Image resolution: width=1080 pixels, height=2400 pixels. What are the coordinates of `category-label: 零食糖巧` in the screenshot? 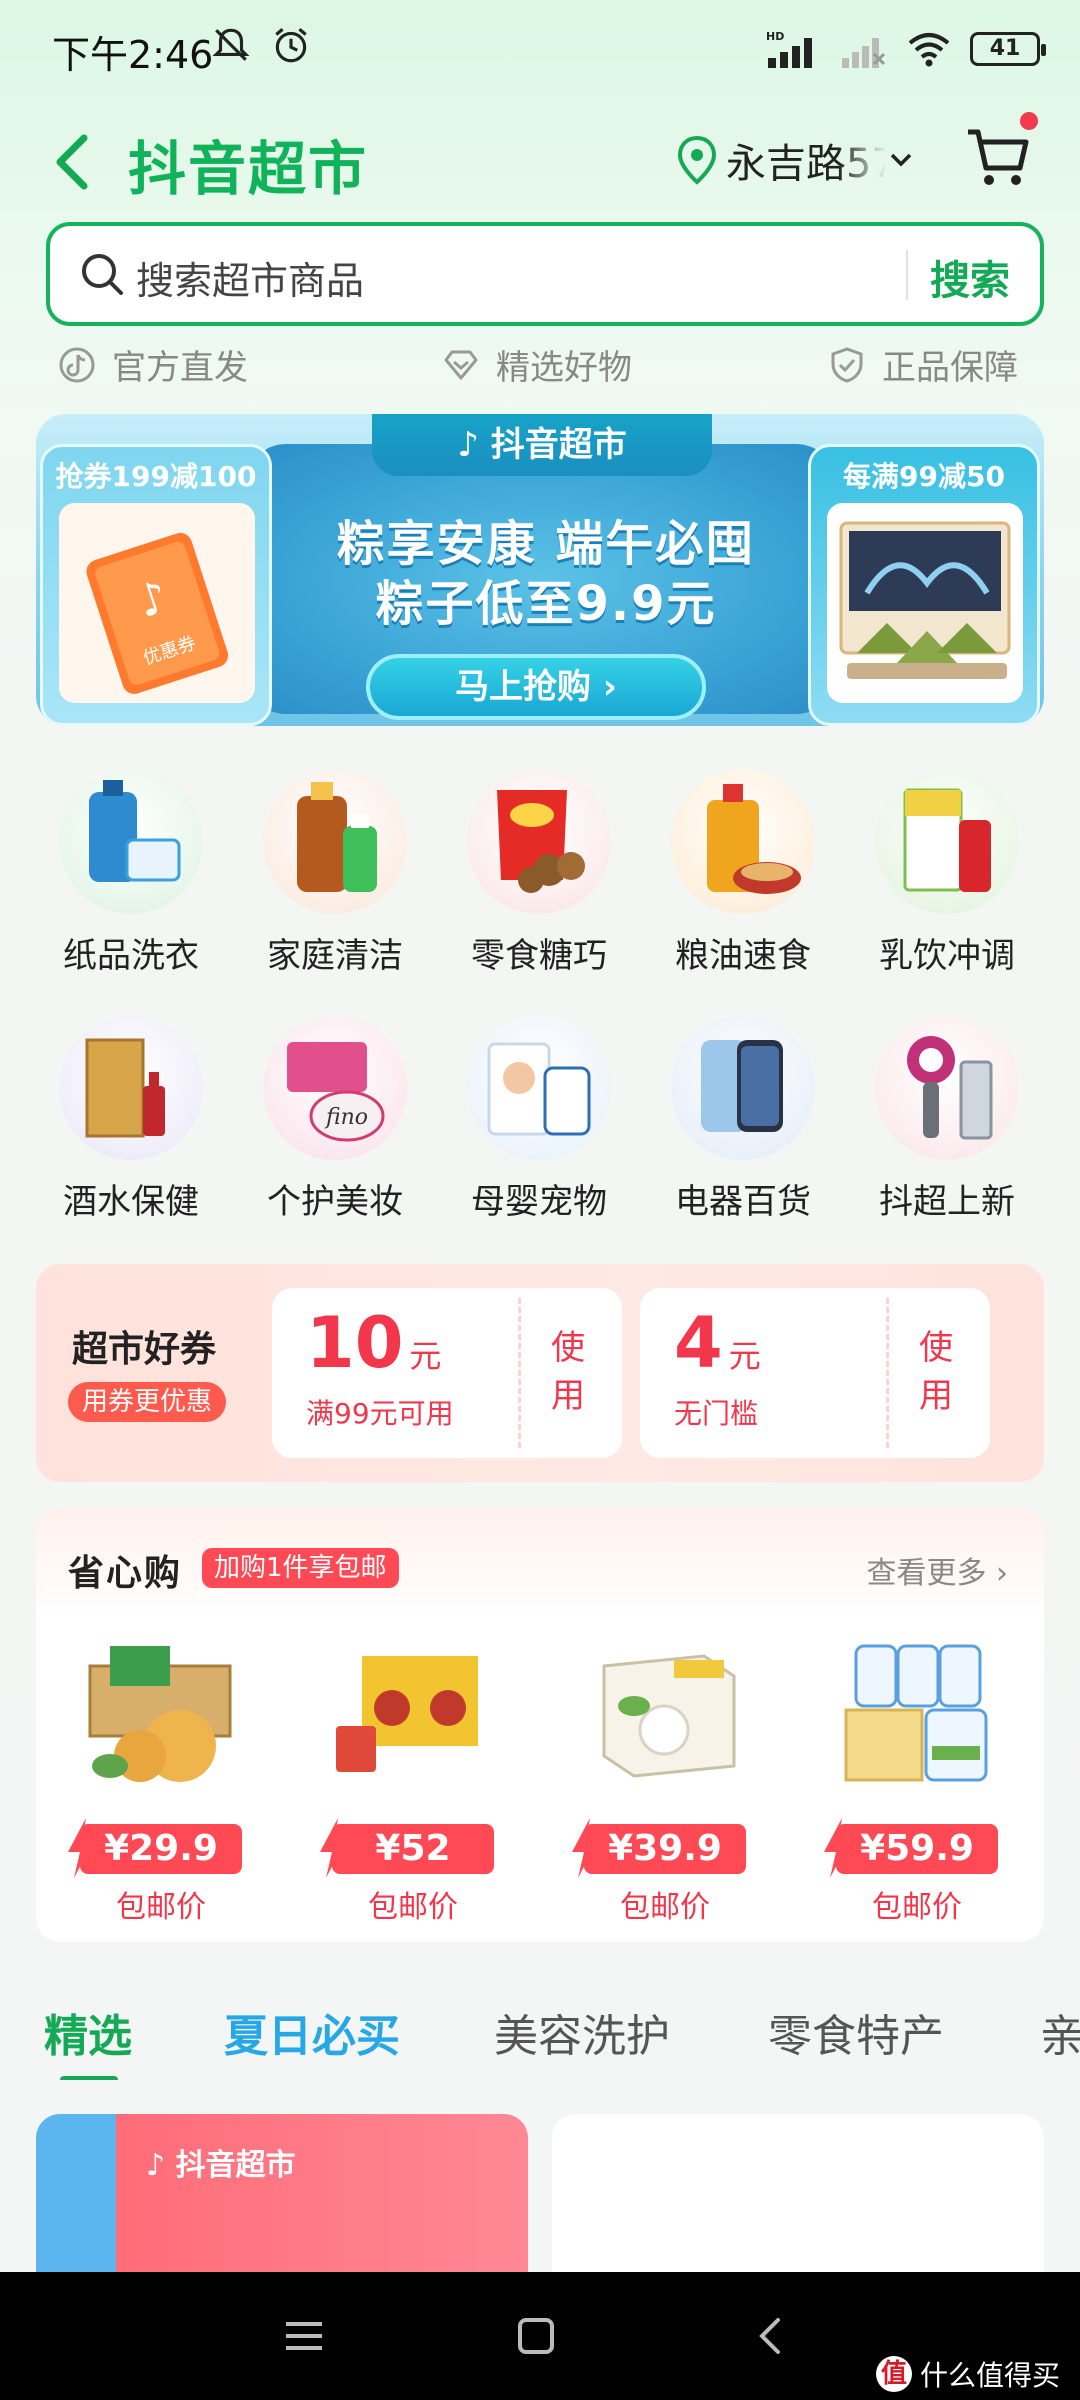 It's located at (539, 956).